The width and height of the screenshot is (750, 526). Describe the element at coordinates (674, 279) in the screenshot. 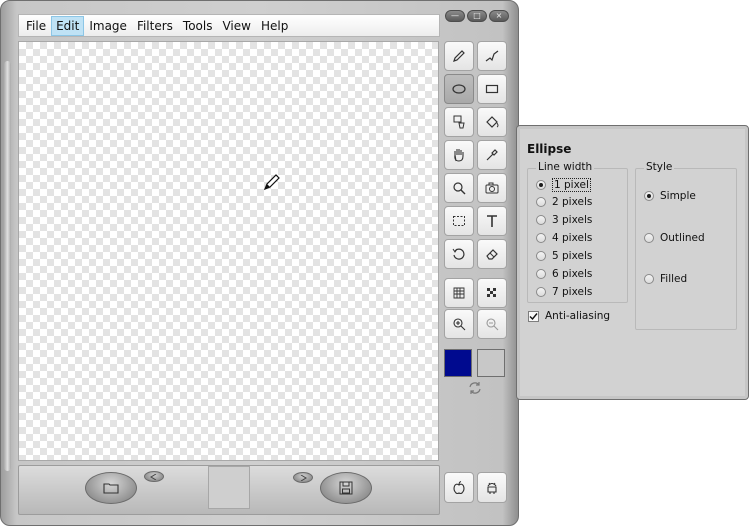

I see `option-label: Filled` at that location.